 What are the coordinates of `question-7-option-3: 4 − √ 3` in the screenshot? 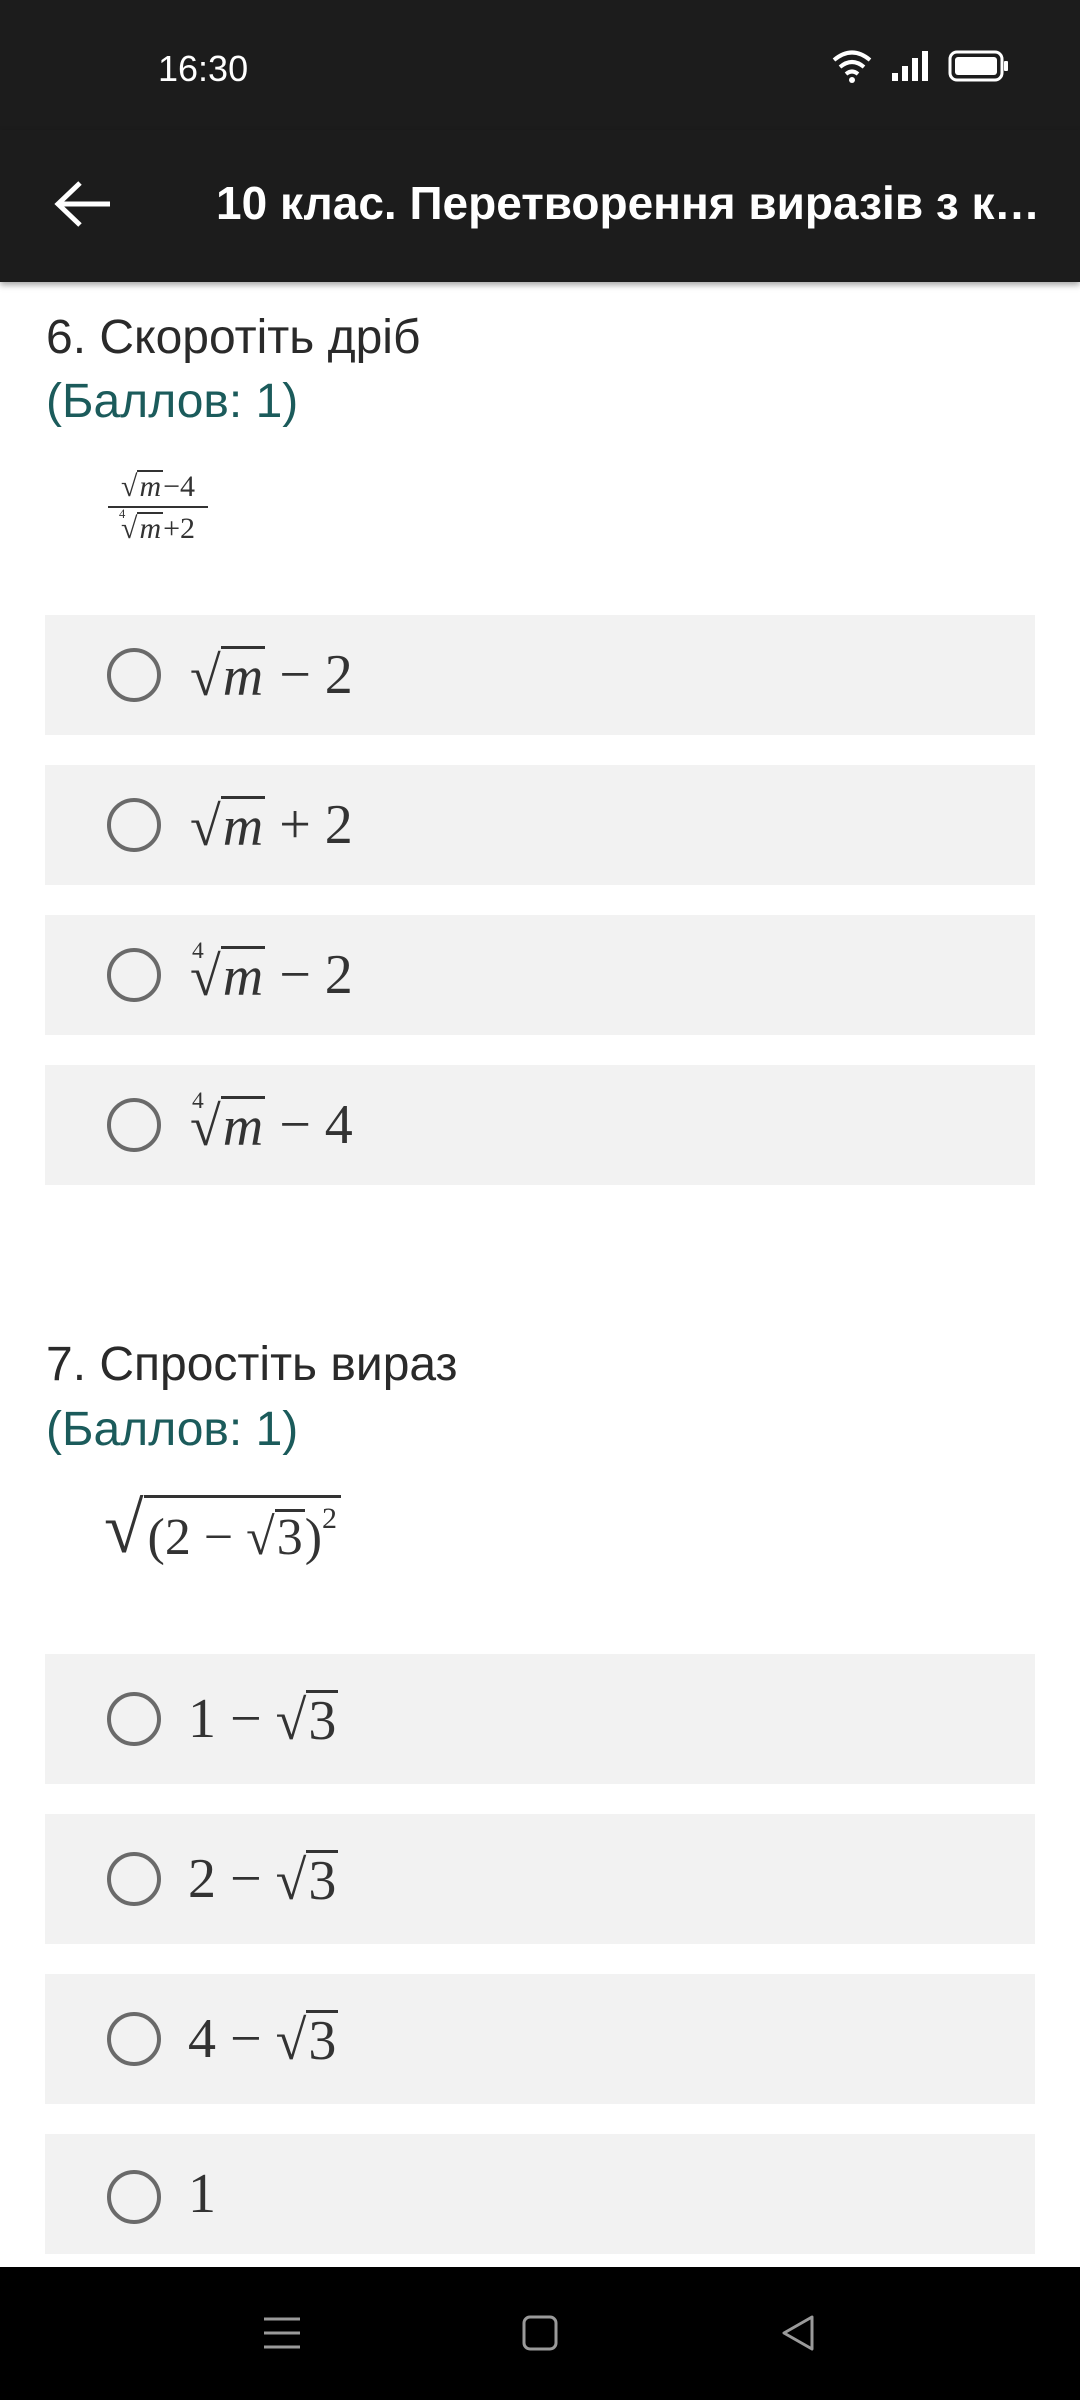 It's located at (540, 2039).